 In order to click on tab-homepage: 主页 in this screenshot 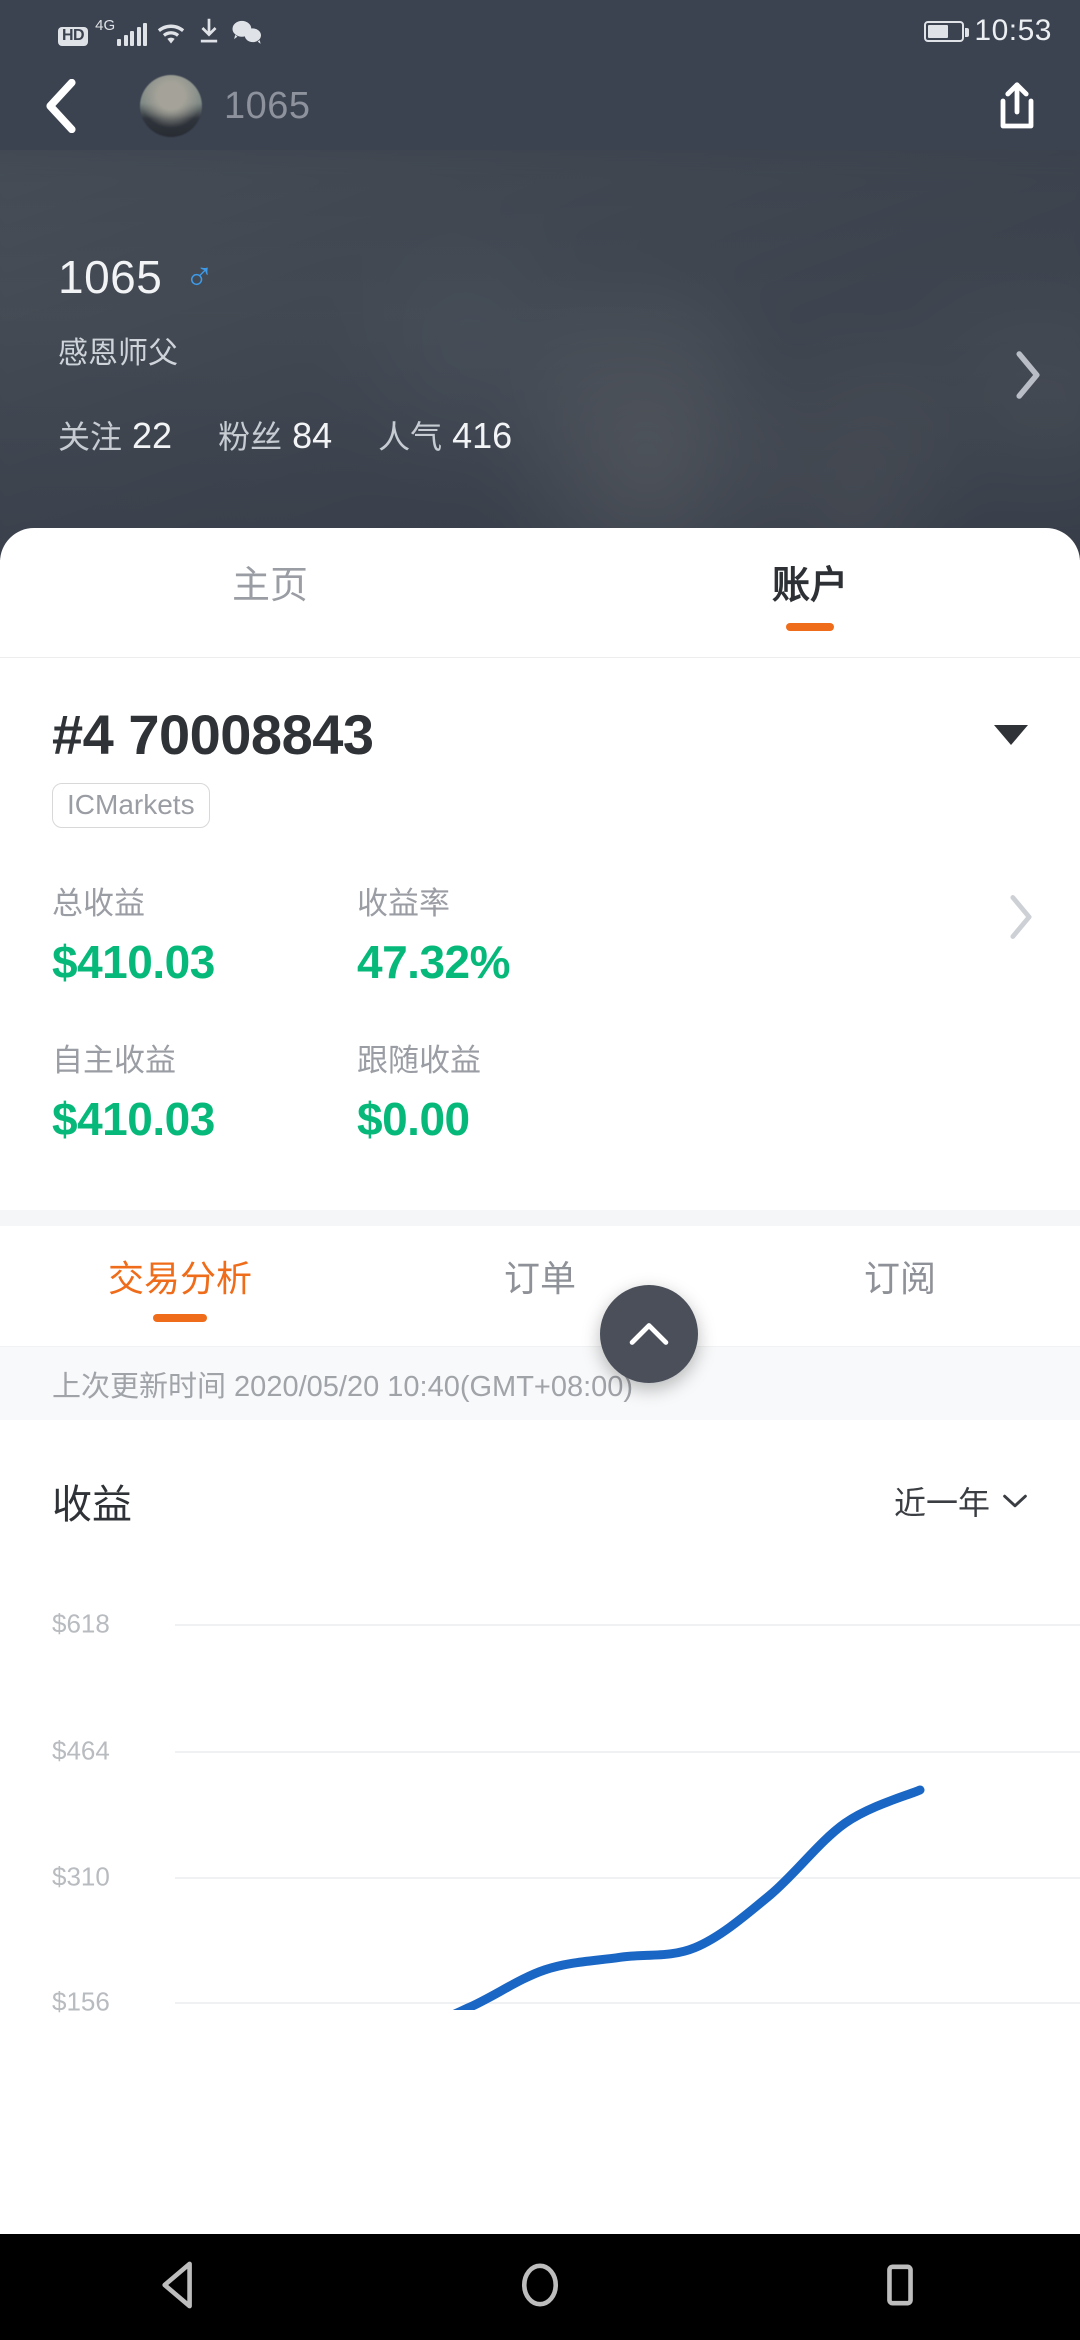, I will do `click(270, 592)`.